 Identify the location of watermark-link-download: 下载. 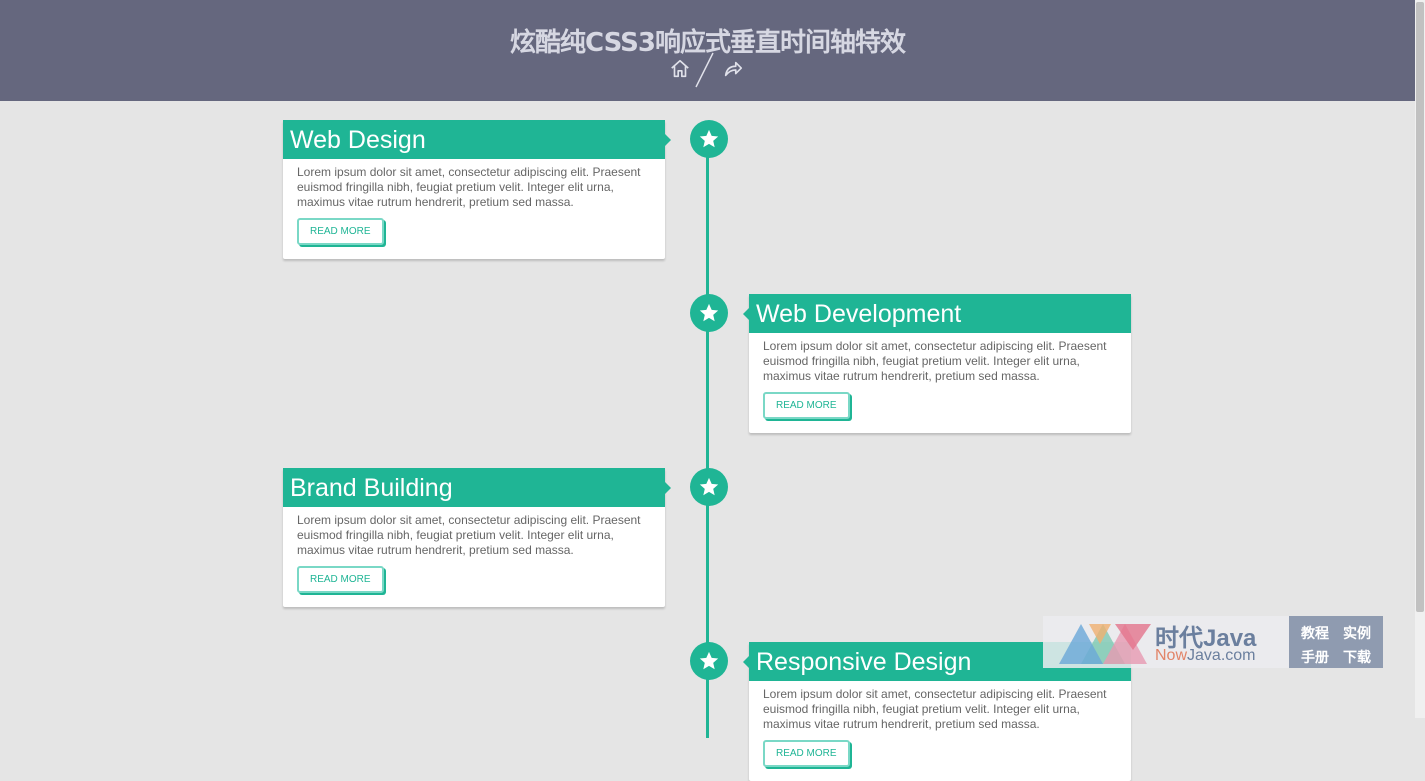
(1357, 657).